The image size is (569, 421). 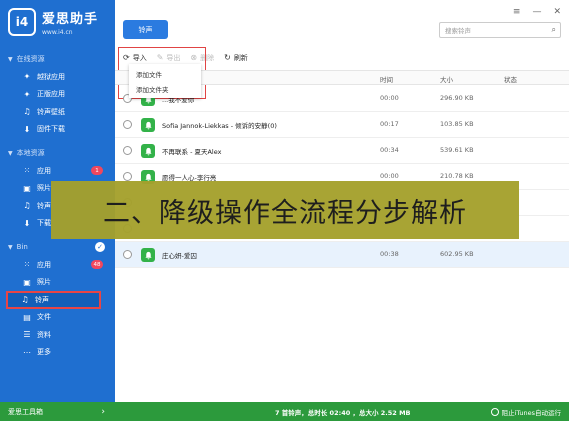 I want to click on section-device: ▼ Bin ✓, so click(x=57, y=247).